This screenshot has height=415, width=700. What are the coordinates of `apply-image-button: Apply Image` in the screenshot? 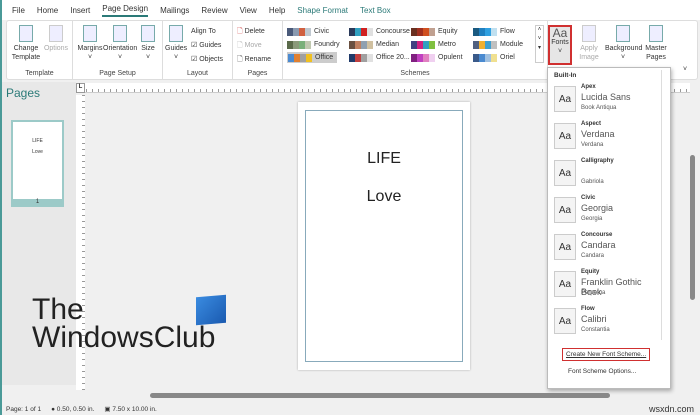 It's located at (589, 43).